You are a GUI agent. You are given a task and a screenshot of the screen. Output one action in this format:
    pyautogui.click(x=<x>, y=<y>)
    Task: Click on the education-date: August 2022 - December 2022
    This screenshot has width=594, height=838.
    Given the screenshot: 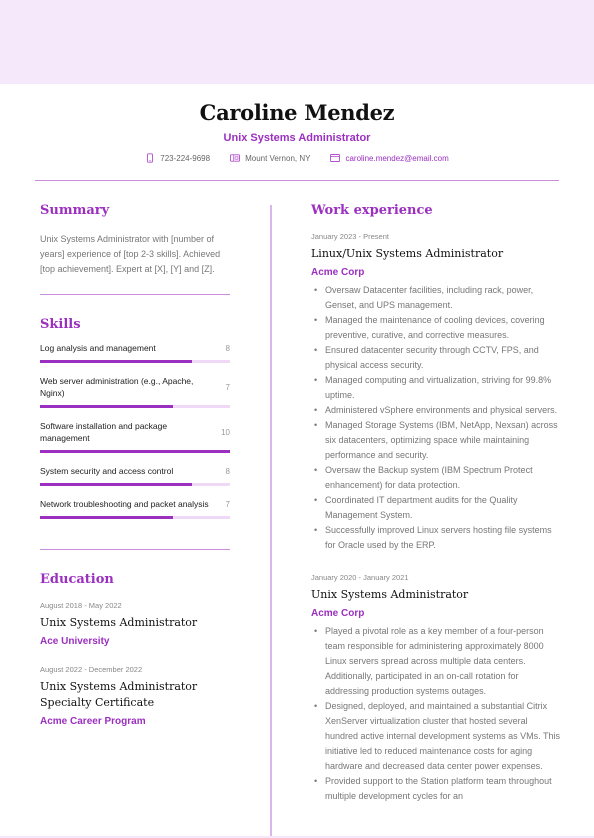 What is the action you would take?
    pyautogui.click(x=91, y=669)
    